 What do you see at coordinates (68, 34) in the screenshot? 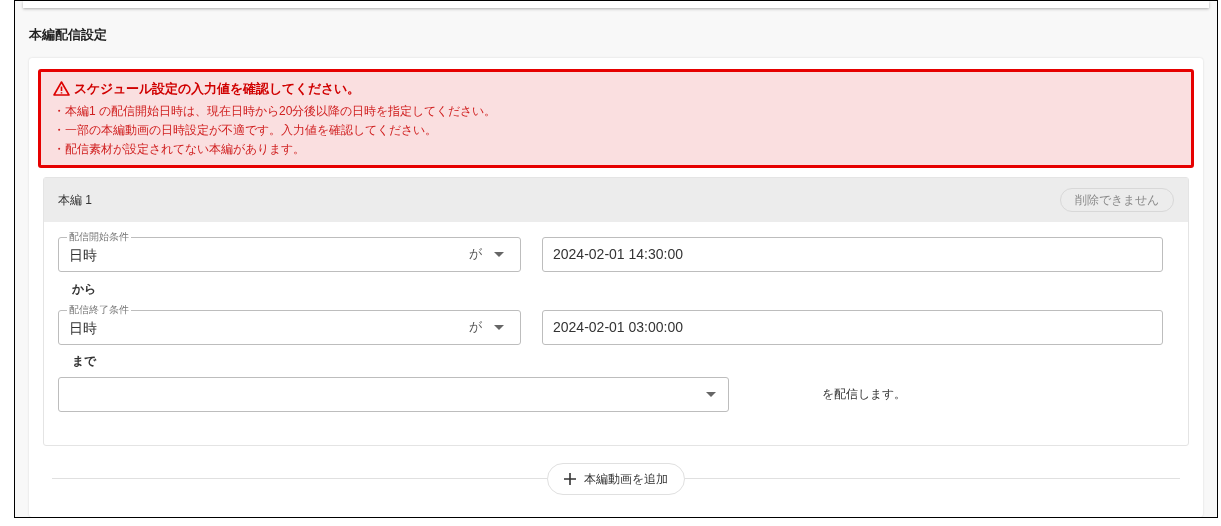
I see `section-title: 本編配信設定` at bounding box center [68, 34].